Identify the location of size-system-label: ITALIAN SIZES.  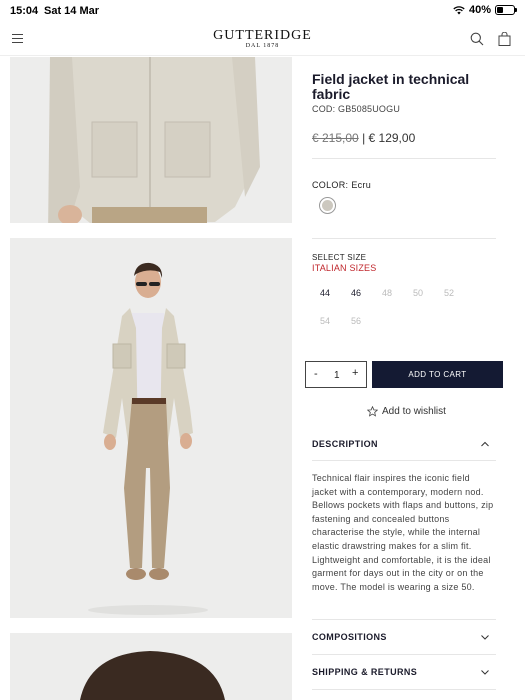
(344, 268).